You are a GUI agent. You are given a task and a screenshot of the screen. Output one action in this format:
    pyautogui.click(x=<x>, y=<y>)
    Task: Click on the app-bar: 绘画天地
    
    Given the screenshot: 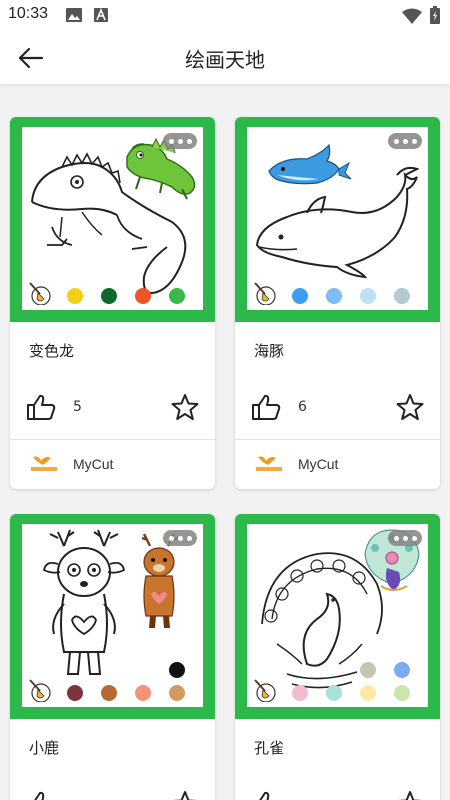 What is the action you would take?
    pyautogui.click(x=225, y=58)
    